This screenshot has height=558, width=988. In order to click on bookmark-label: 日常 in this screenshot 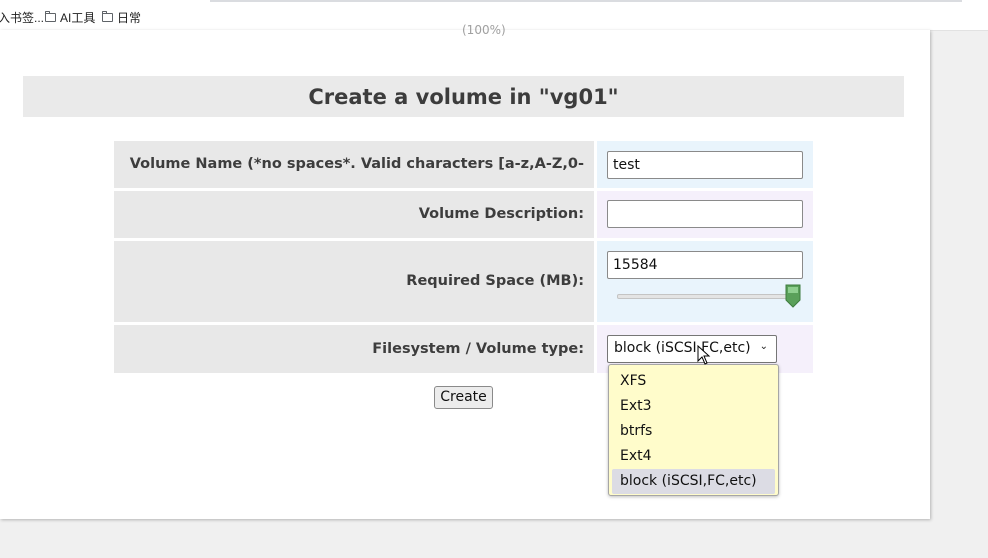, I will do `click(129, 18)`.